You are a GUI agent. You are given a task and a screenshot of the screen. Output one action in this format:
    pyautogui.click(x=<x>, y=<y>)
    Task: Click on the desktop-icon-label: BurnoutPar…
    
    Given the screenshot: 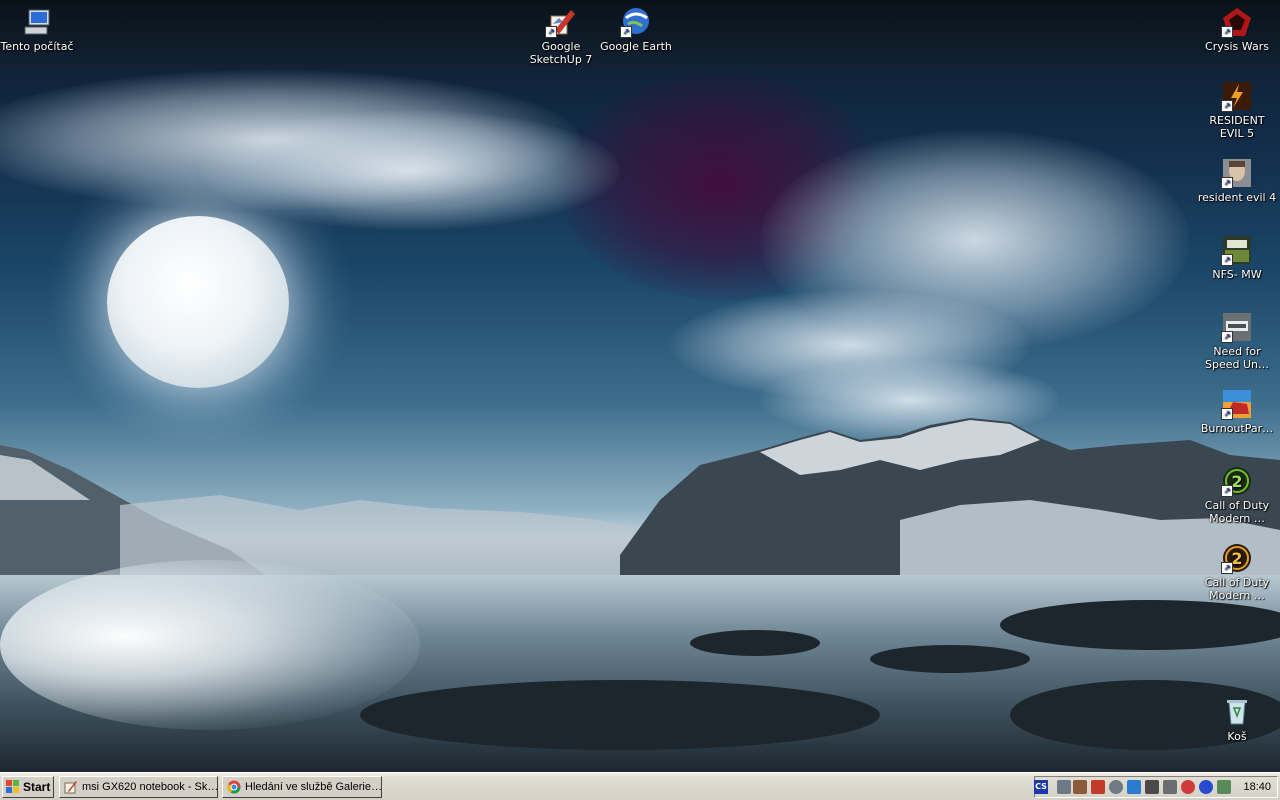 What is the action you would take?
    pyautogui.click(x=1237, y=428)
    